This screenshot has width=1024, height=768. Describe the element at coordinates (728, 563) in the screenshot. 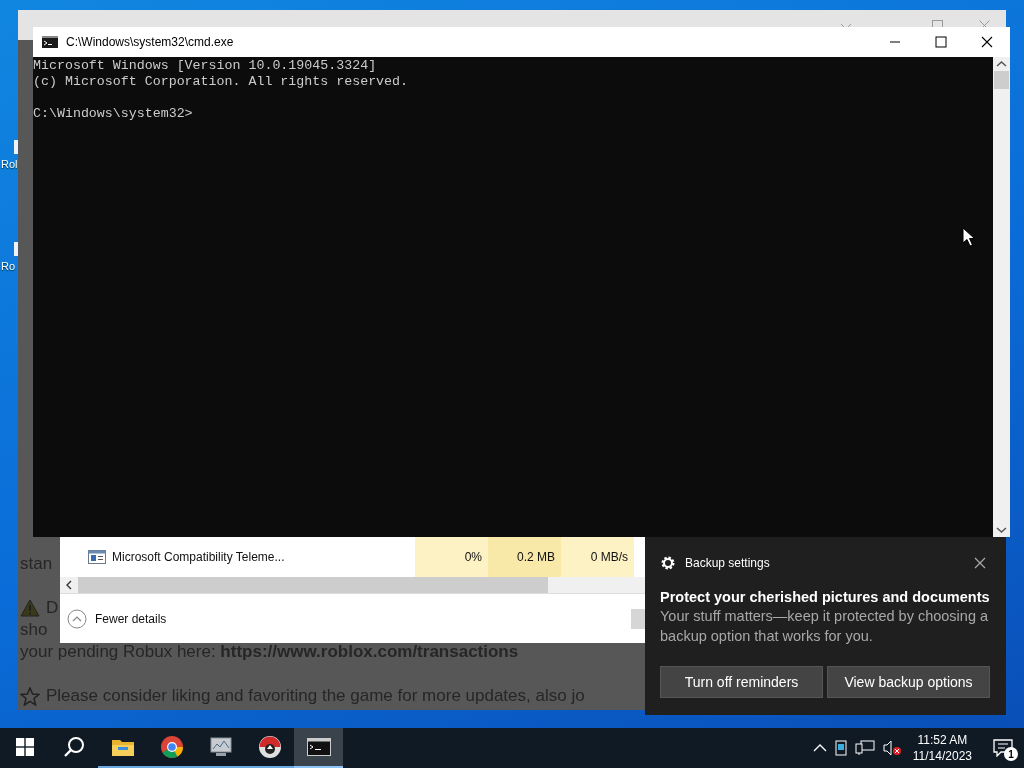

I see `notification-app-name: Backup settings` at that location.